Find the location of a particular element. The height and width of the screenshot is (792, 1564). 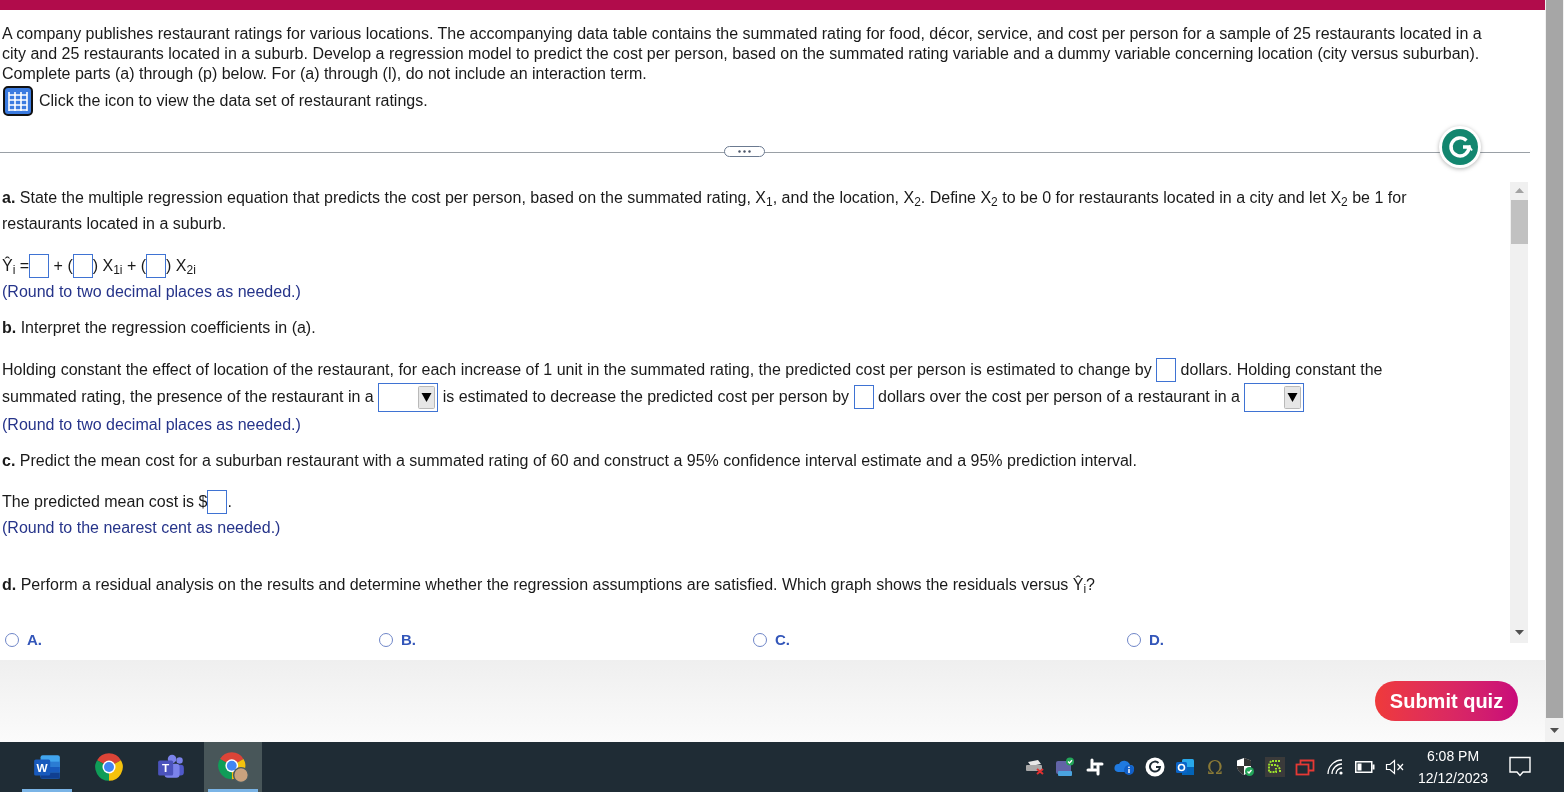

answer-text: Holding constant the effect of location of the restaurant, for each increase of 1 unit in the summated rating, the predicted cost per person is estimated to change by is located at coordinates (577, 369).